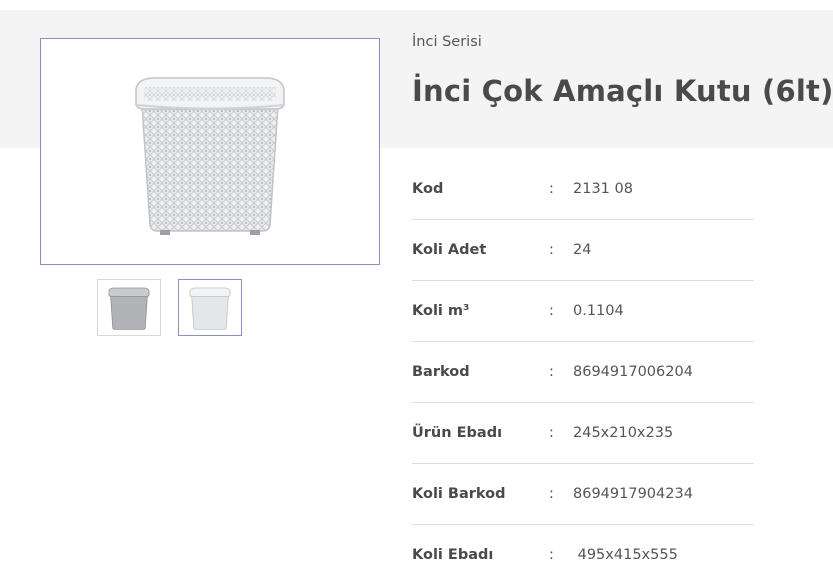 The height and width of the screenshot is (587, 833). I want to click on spec-row-barkod: Barkod : 8694917006204, so click(583, 372).